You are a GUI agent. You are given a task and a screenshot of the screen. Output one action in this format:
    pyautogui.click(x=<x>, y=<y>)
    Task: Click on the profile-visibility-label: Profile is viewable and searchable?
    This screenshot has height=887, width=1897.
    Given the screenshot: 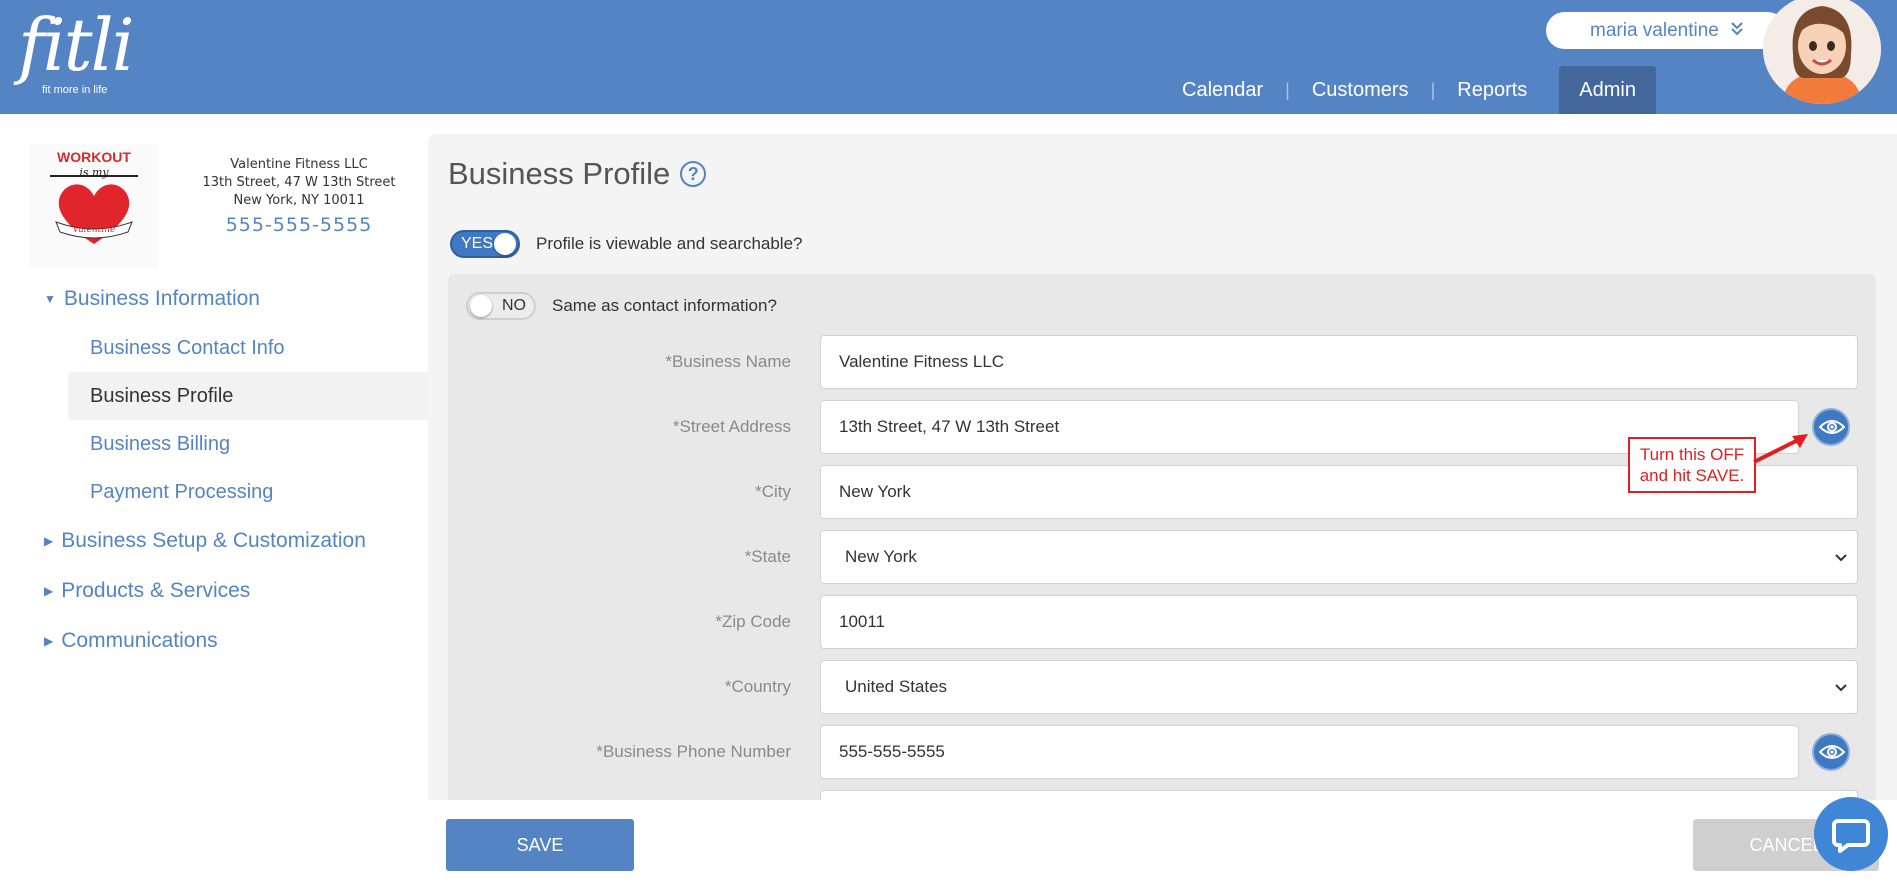 What is the action you would take?
    pyautogui.click(x=669, y=243)
    